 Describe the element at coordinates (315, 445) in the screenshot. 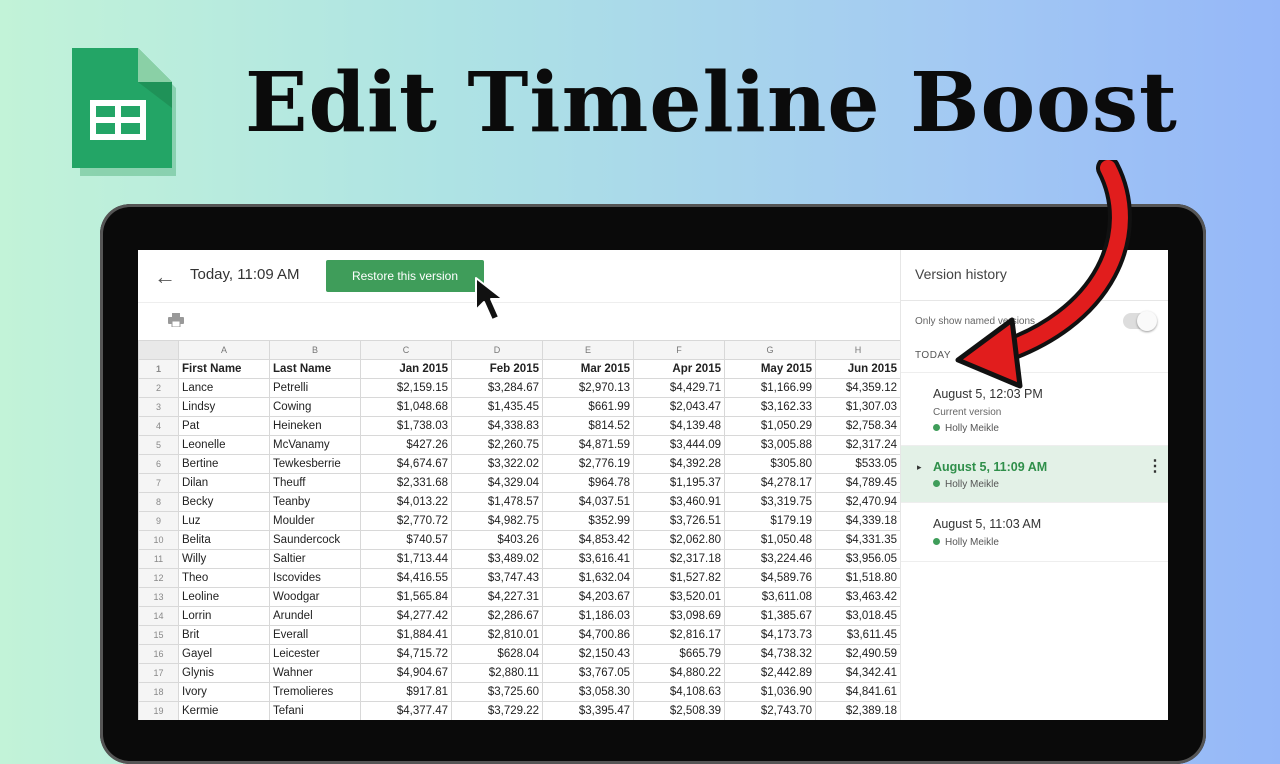

I see `table-cell: McVanamy` at that location.